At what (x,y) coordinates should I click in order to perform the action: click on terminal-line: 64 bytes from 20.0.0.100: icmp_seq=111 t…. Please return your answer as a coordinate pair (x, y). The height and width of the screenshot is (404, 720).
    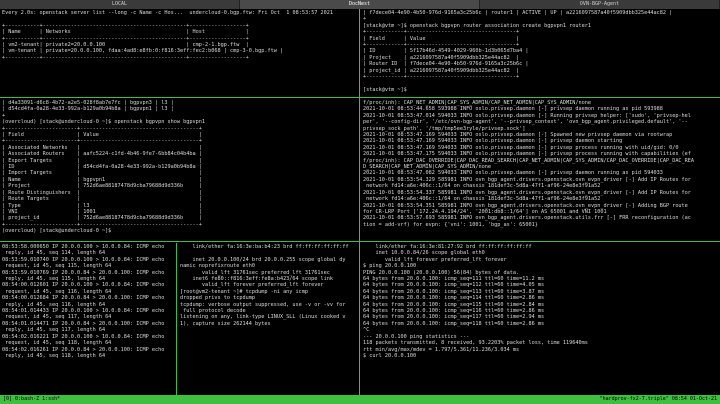
    Looking at the image, I should click on (454, 279).